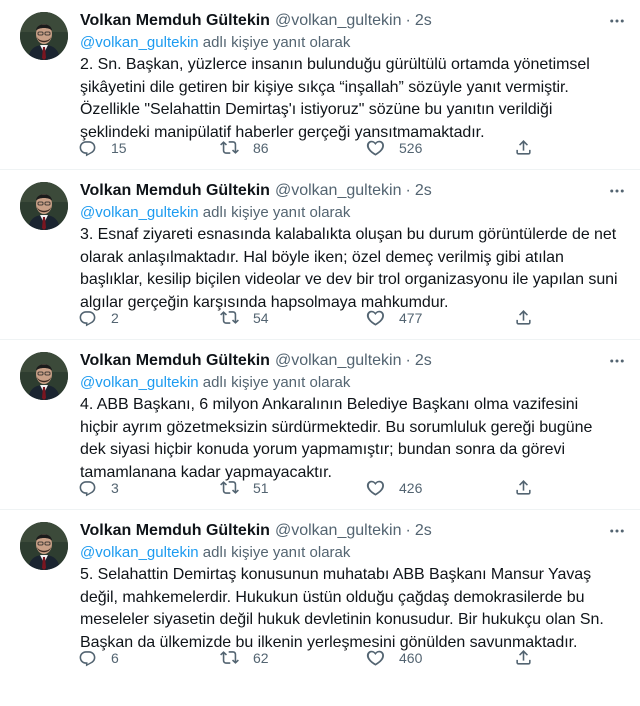 The width and height of the screenshot is (640, 706). Describe the element at coordinates (261, 147) in the screenshot. I see `retweet-count: 86` at that location.